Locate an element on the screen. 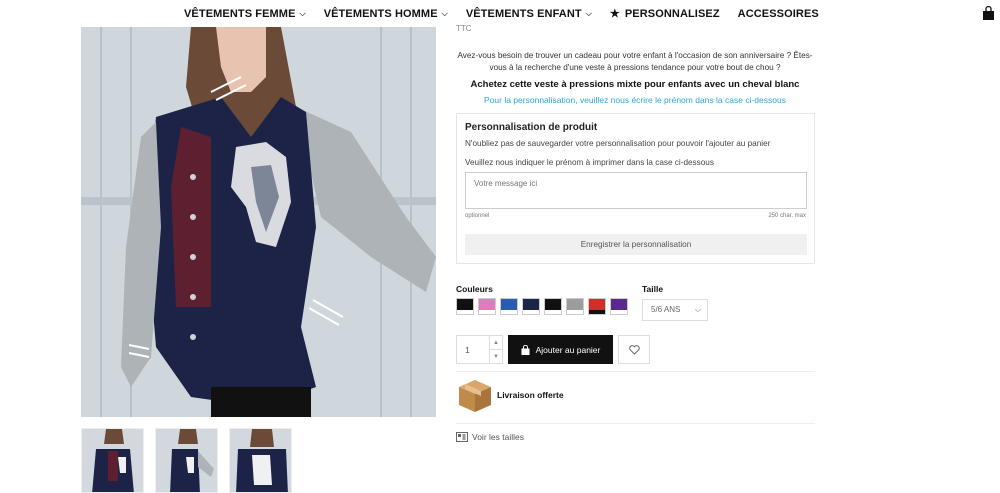 Image resolution: width=1000 pixels, height=493 pixels. quantity-stepper: 1 ▲ ▼ is located at coordinates (479, 349).